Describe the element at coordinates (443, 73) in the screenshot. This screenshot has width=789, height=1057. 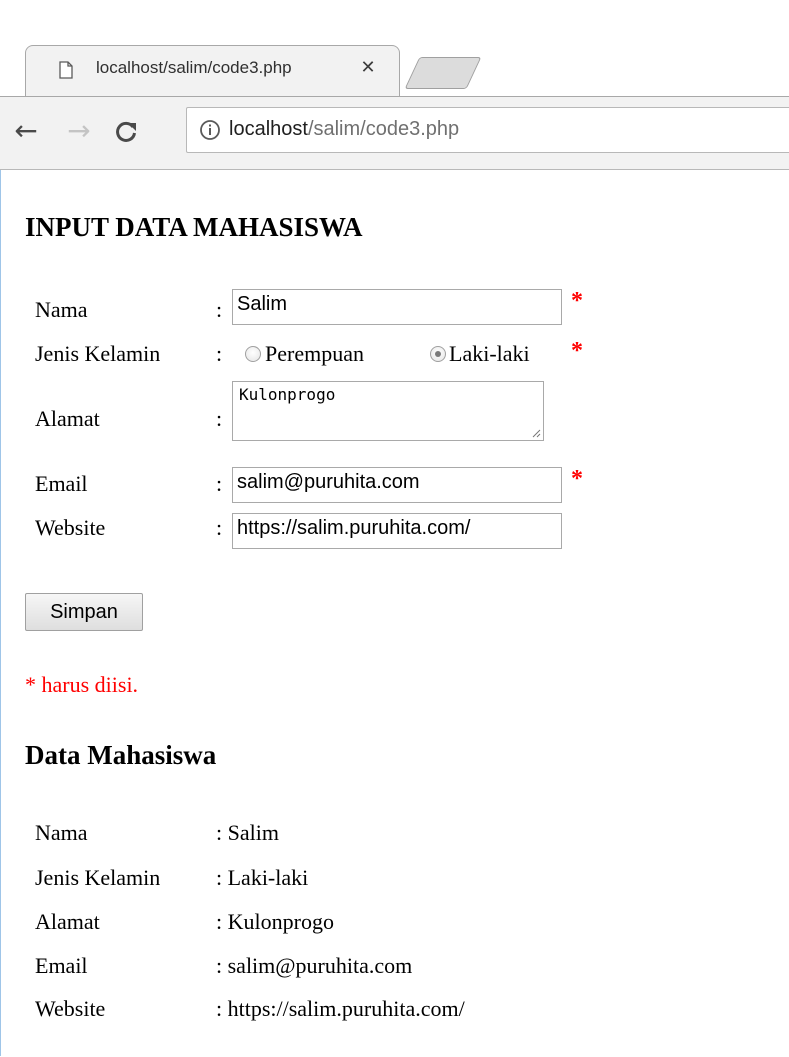
I see `new-tab-button` at that location.